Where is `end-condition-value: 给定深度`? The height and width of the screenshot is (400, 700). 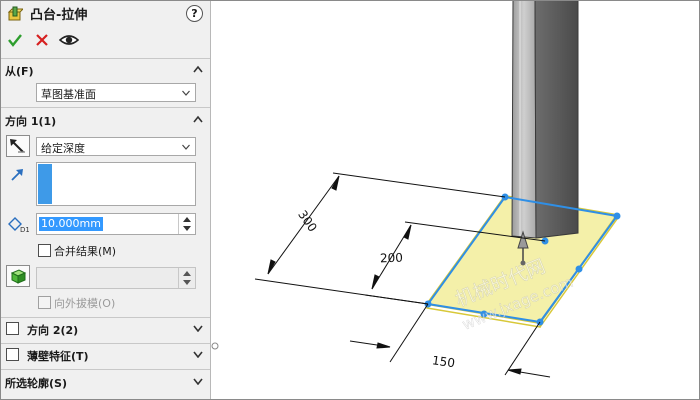 end-condition-value: 给定深度 is located at coordinates (63, 148).